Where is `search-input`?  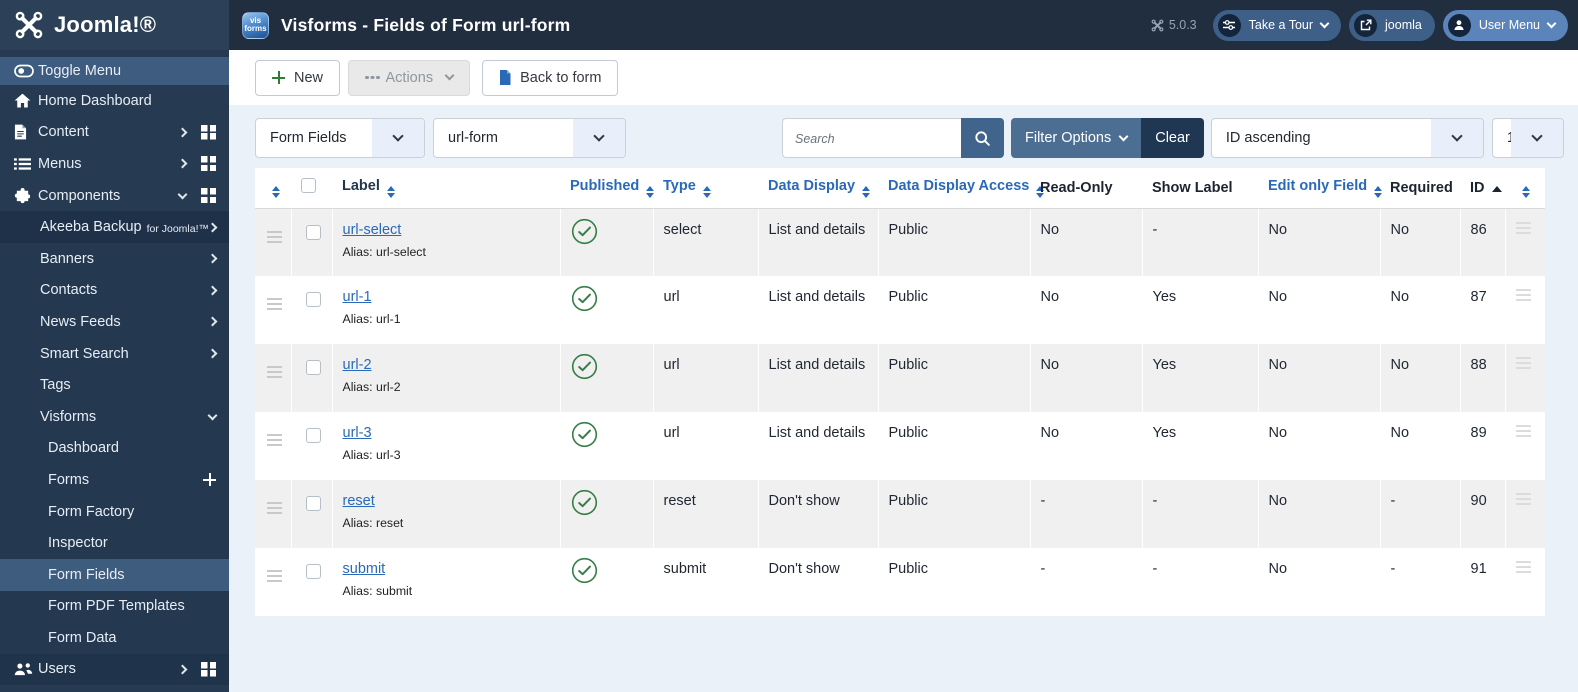 search-input is located at coordinates (871, 138).